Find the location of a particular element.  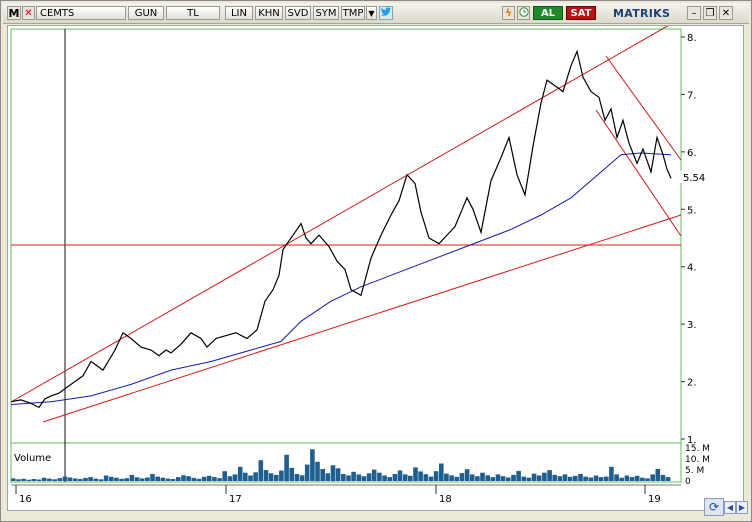

volume-axis: 15. M10. M5. M0 is located at coordinates (697, 465).